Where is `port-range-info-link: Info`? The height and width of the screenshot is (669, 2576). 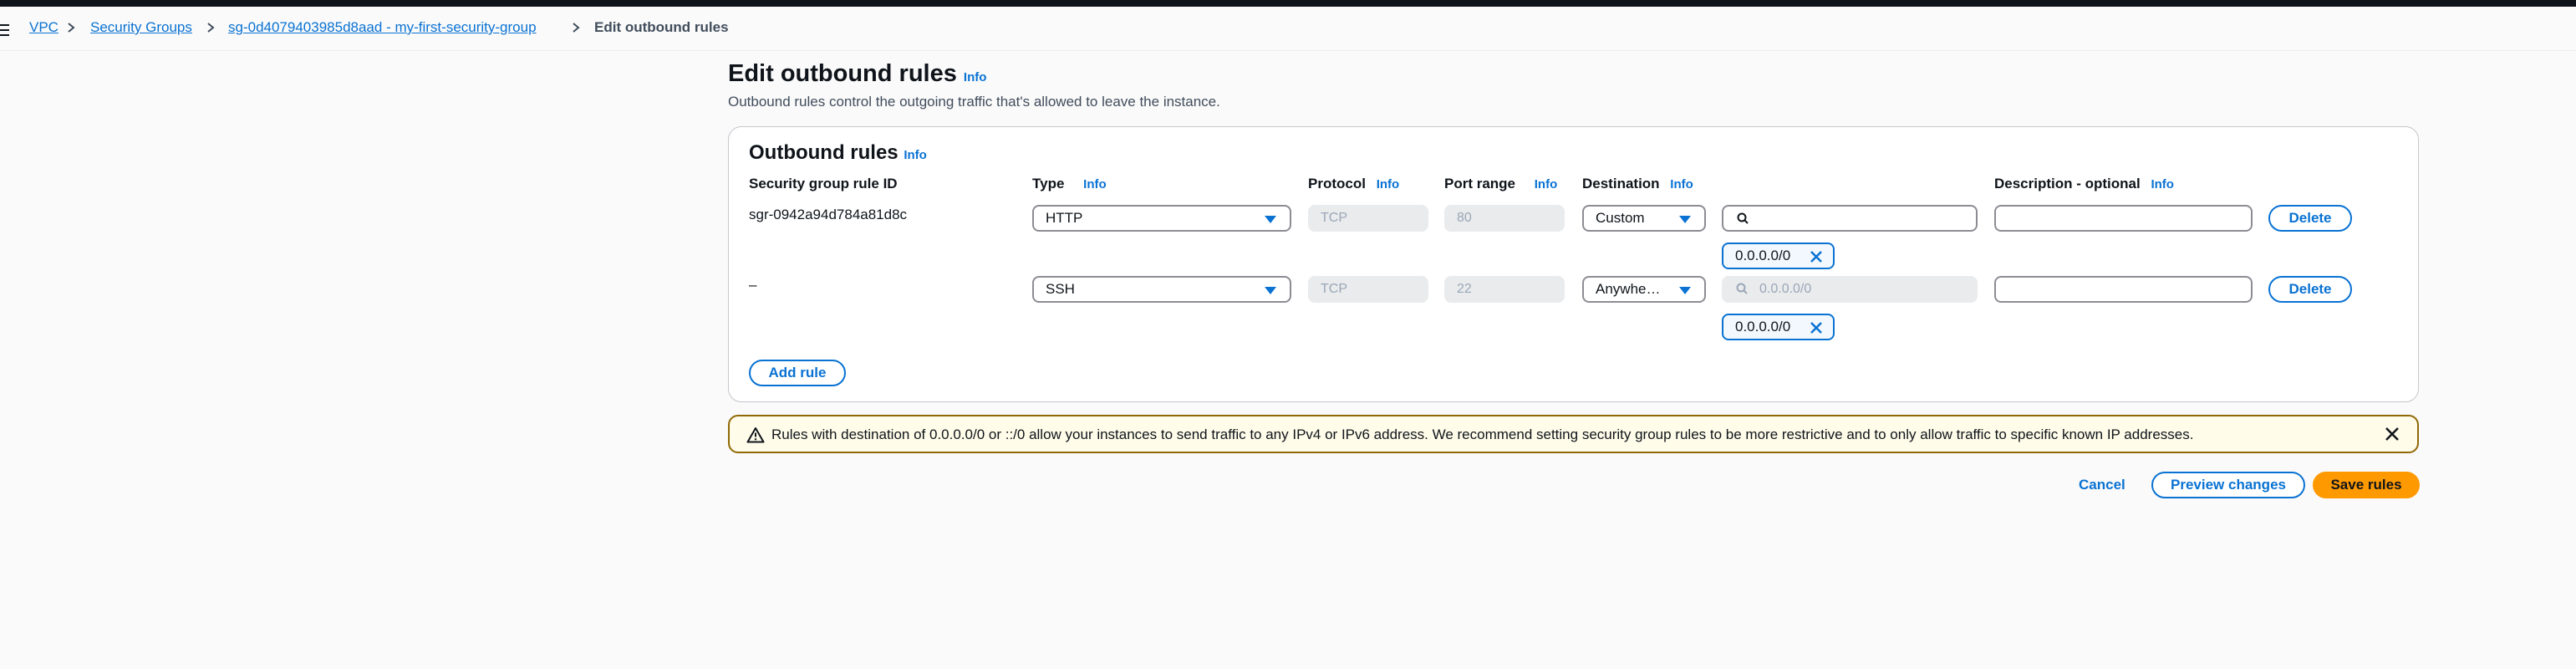
port-range-info-link: Info is located at coordinates (1546, 185).